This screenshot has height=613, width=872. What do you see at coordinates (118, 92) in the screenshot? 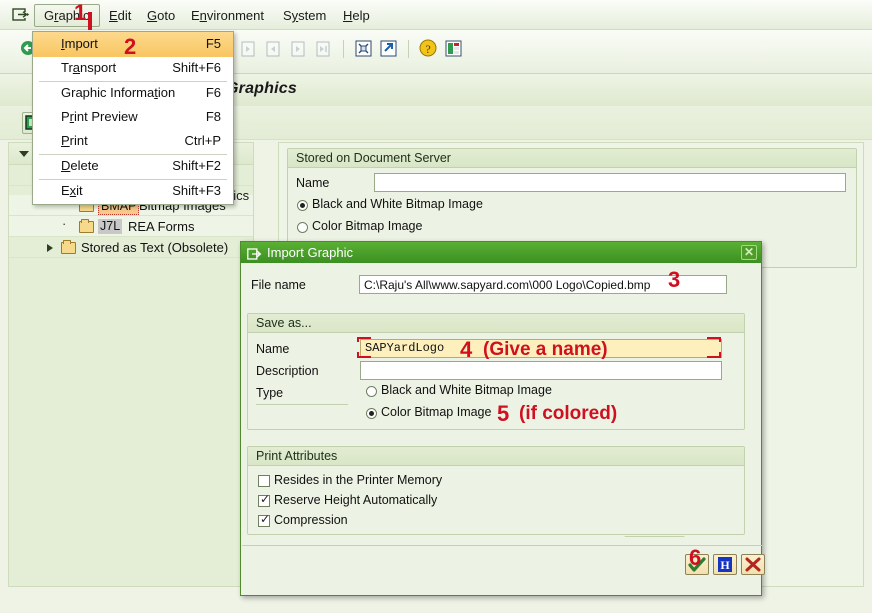
I see `menu-item-graphic-information-label: Graphic Information` at bounding box center [118, 92].